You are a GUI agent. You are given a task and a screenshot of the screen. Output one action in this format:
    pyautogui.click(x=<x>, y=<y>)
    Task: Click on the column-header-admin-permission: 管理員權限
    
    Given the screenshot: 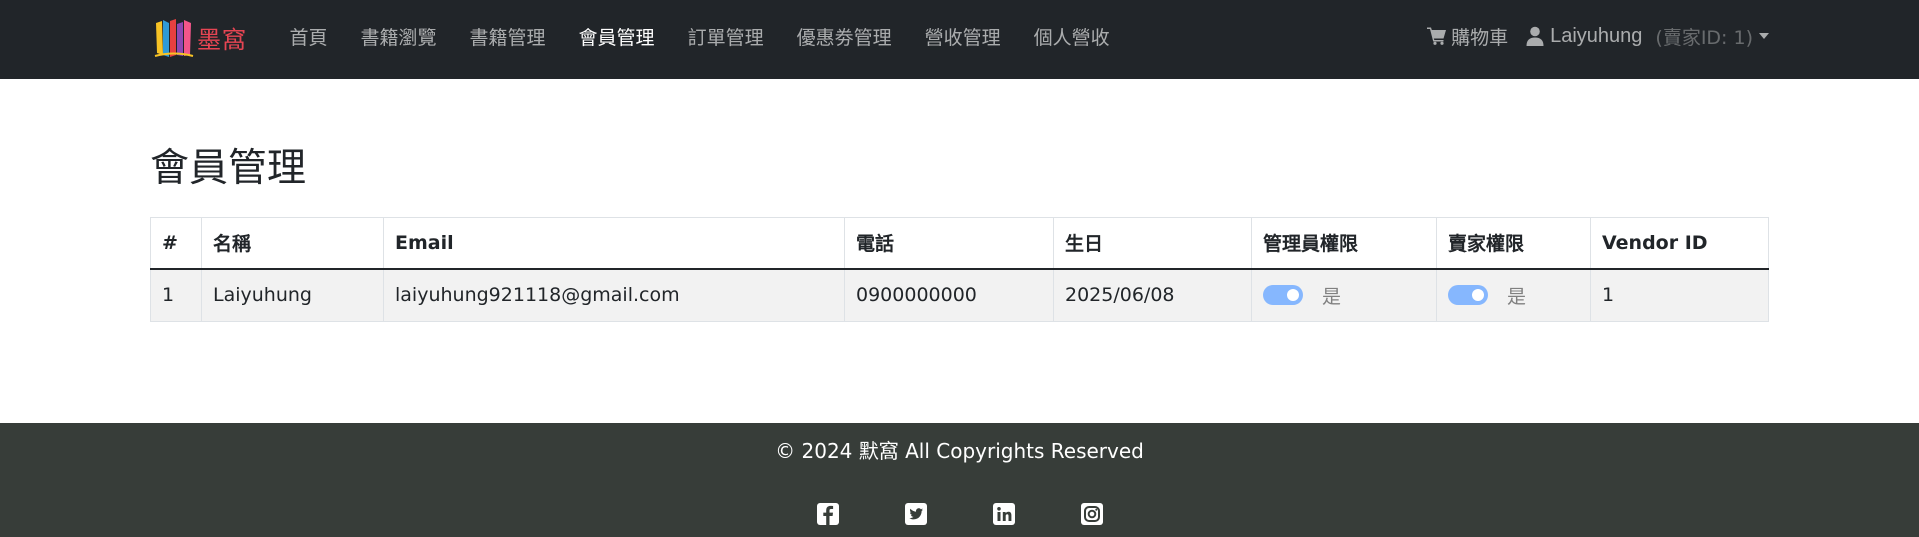 What is the action you would take?
    pyautogui.click(x=1344, y=243)
    